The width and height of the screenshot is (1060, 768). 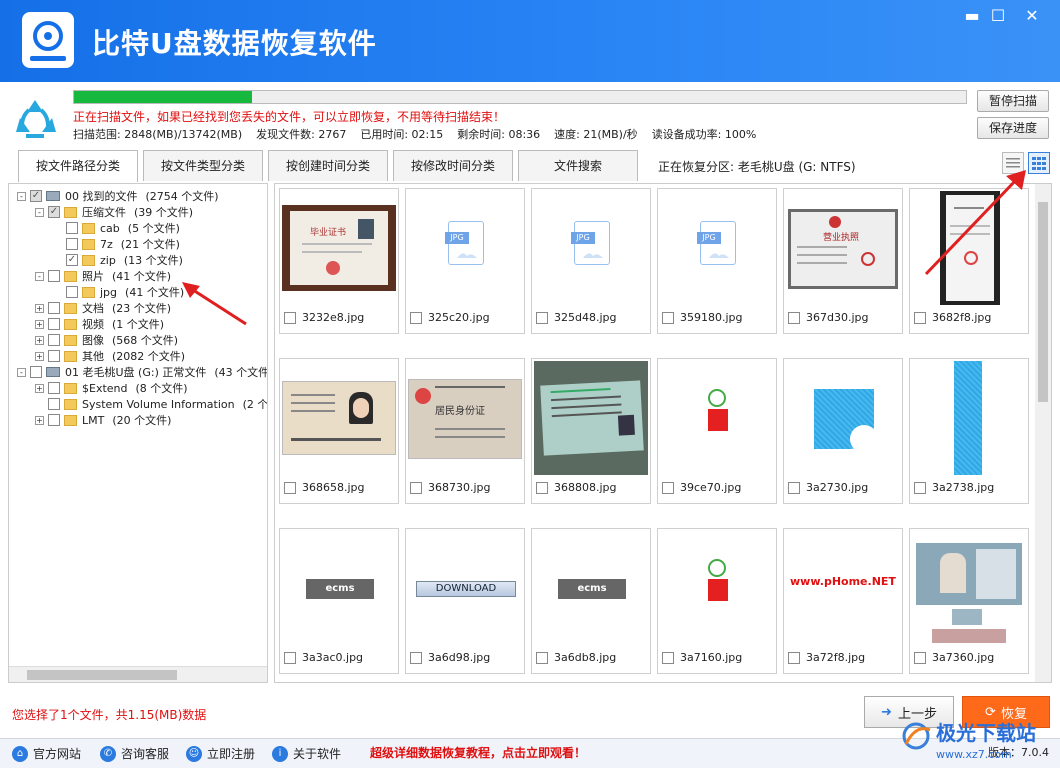 What do you see at coordinates (114, 212) in the screenshot?
I see `tree-node: - ✓ 压缩文件 (39 个文件)` at bounding box center [114, 212].